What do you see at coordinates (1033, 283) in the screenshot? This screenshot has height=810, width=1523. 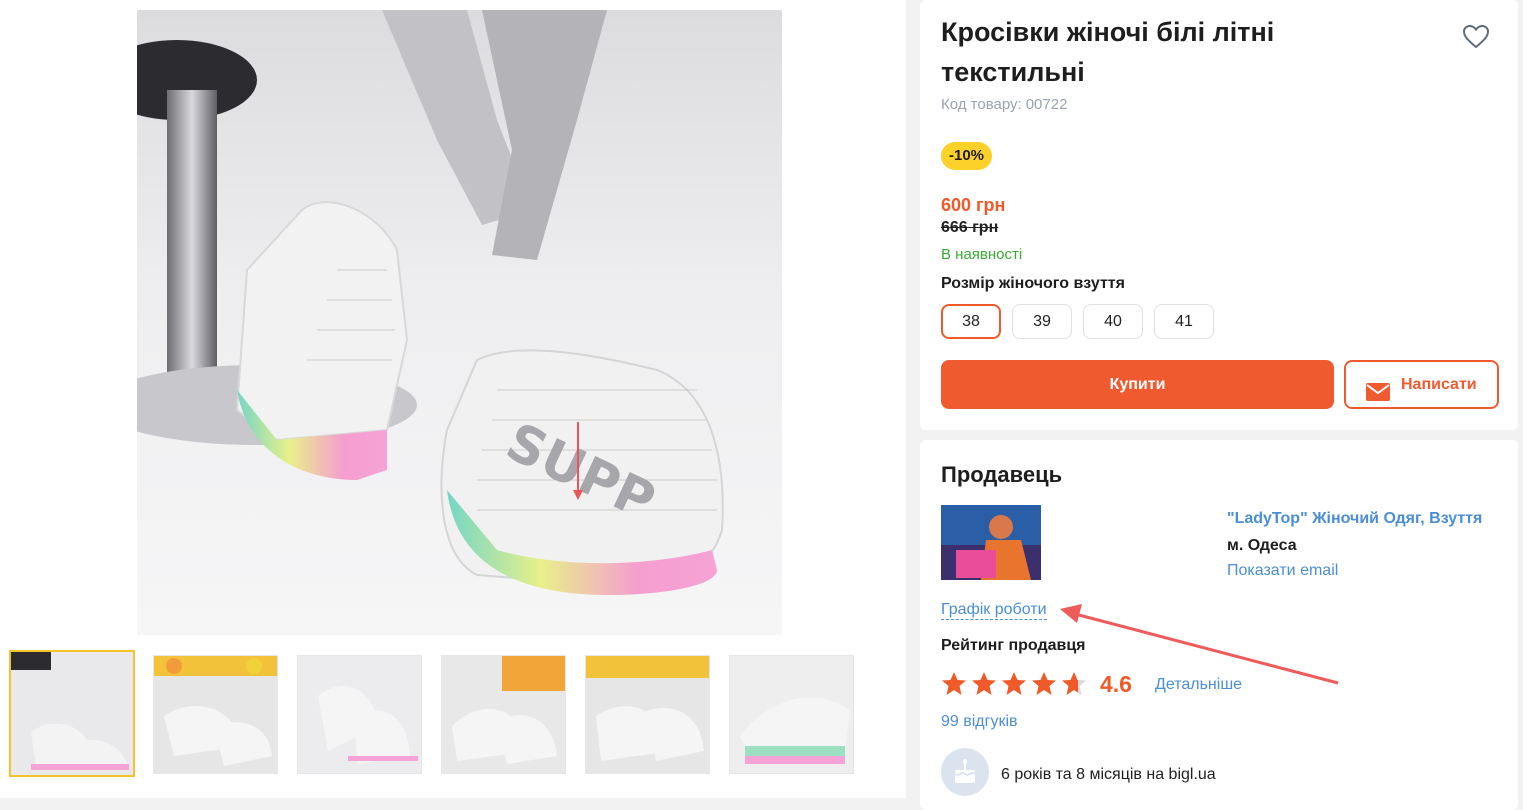 I see `size-label: Розмір жіночого взуття` at bounding box center [1033, 283].